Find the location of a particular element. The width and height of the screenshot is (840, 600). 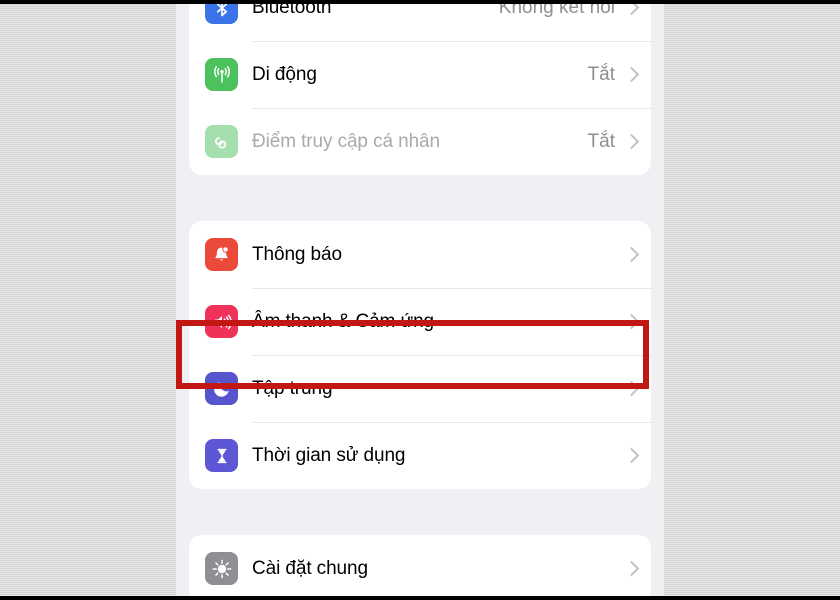

settings-row: Thông báo is located at coordinates (420, 254).